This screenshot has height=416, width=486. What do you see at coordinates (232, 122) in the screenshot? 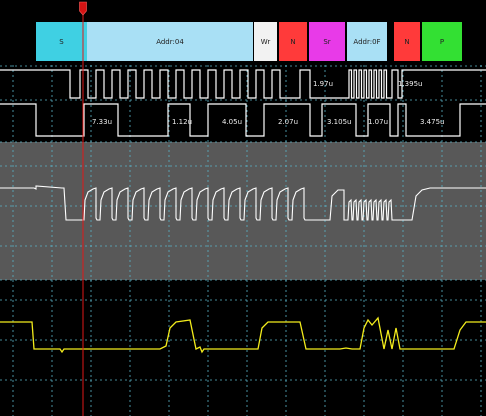
I see `timing-label-bottom-3: 4.05u` at bounding box center [232, 122].